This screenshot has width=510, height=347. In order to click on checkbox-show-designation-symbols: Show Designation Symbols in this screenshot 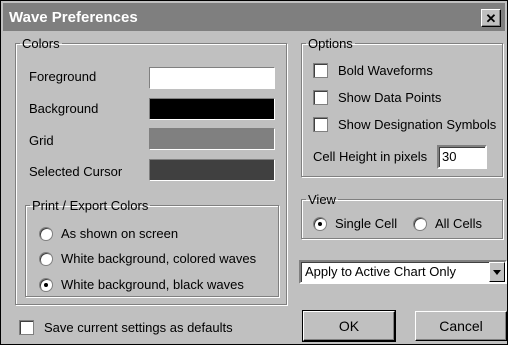, I will do `click(404, 124)`.